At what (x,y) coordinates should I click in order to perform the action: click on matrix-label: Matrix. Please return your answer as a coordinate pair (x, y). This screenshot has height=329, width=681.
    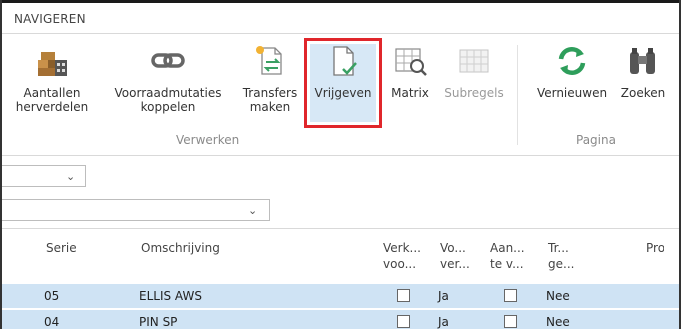
    Looking at the image, I should click on (410, 93).